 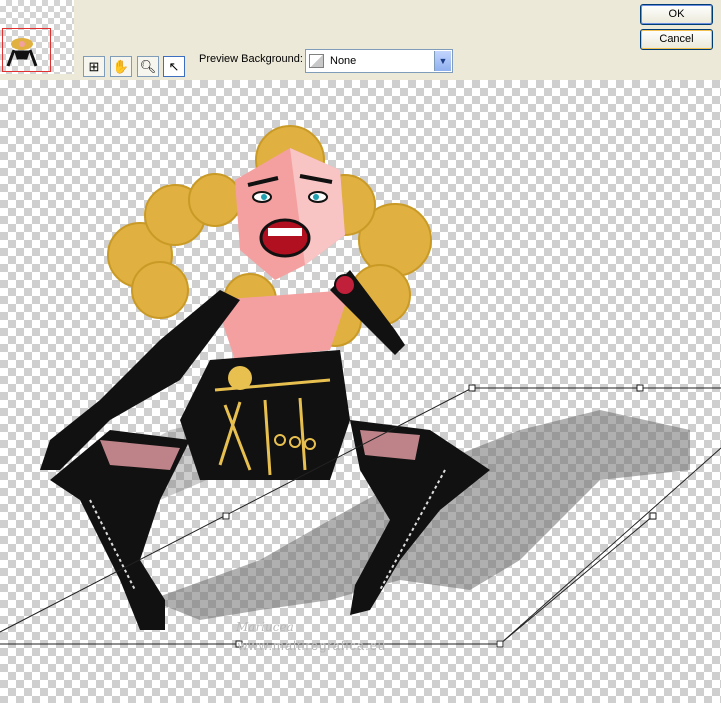 I want to click on preview-background-label: Preview Background:, so click(x=251, y=59).